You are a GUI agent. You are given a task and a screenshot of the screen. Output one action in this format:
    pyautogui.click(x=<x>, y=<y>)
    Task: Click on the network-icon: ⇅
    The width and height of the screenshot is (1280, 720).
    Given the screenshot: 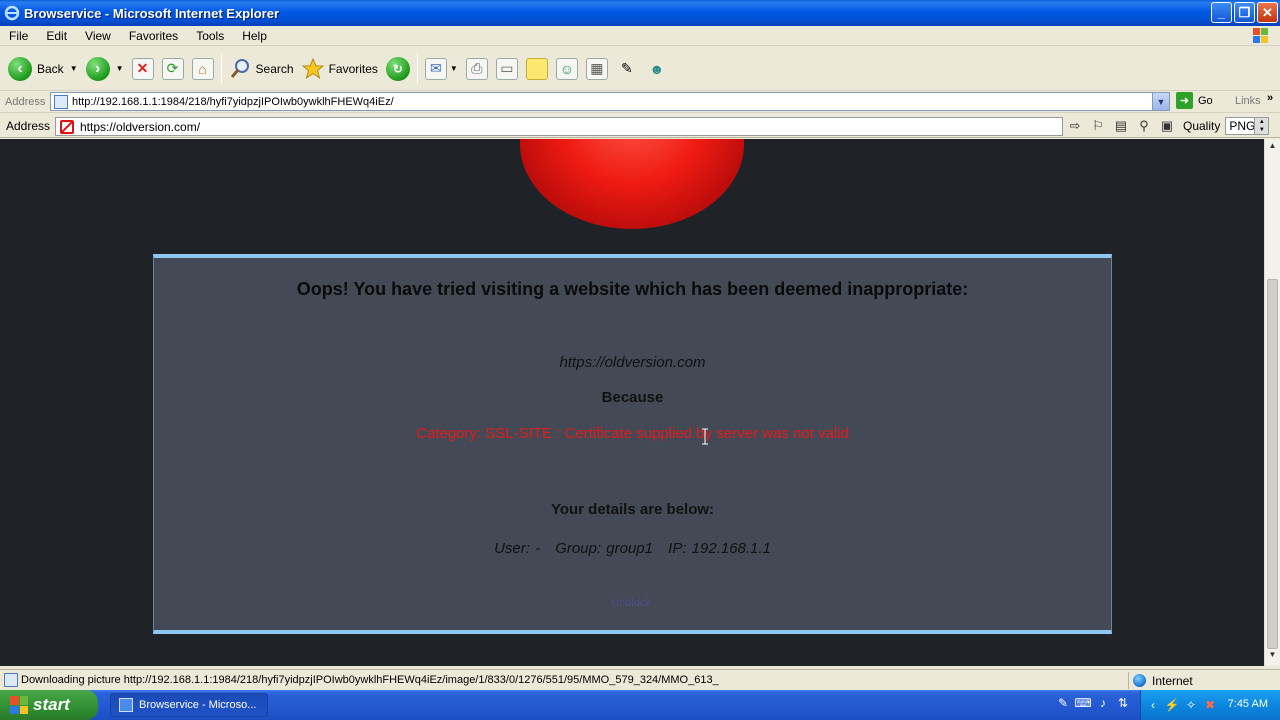 What is the action you would take?
    pyautogui.click(x=1123, y=703)
    